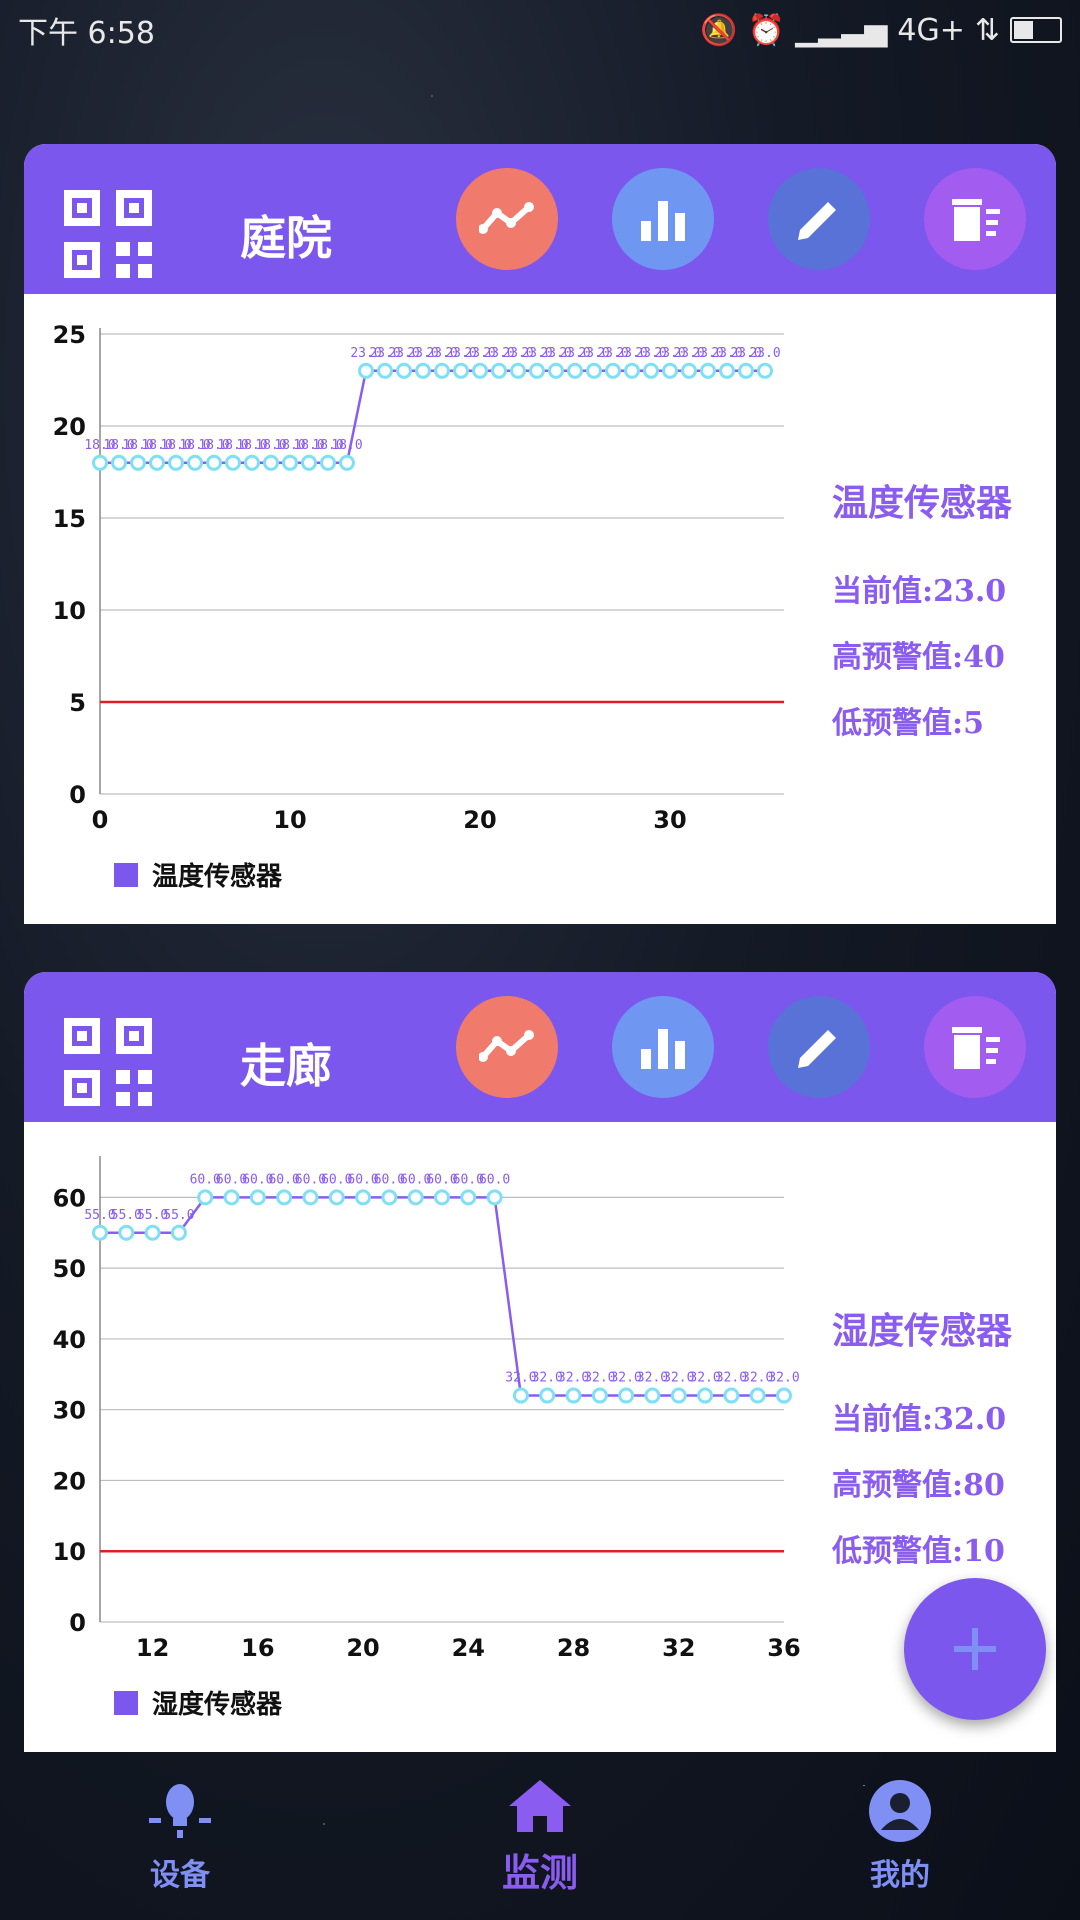 Image resolution: width=1080 pixels, height=1920 pixels. Describe the element at coordinates (922, 503) in the screenshot. I see `sensor-title: 温度传感器` at that location.